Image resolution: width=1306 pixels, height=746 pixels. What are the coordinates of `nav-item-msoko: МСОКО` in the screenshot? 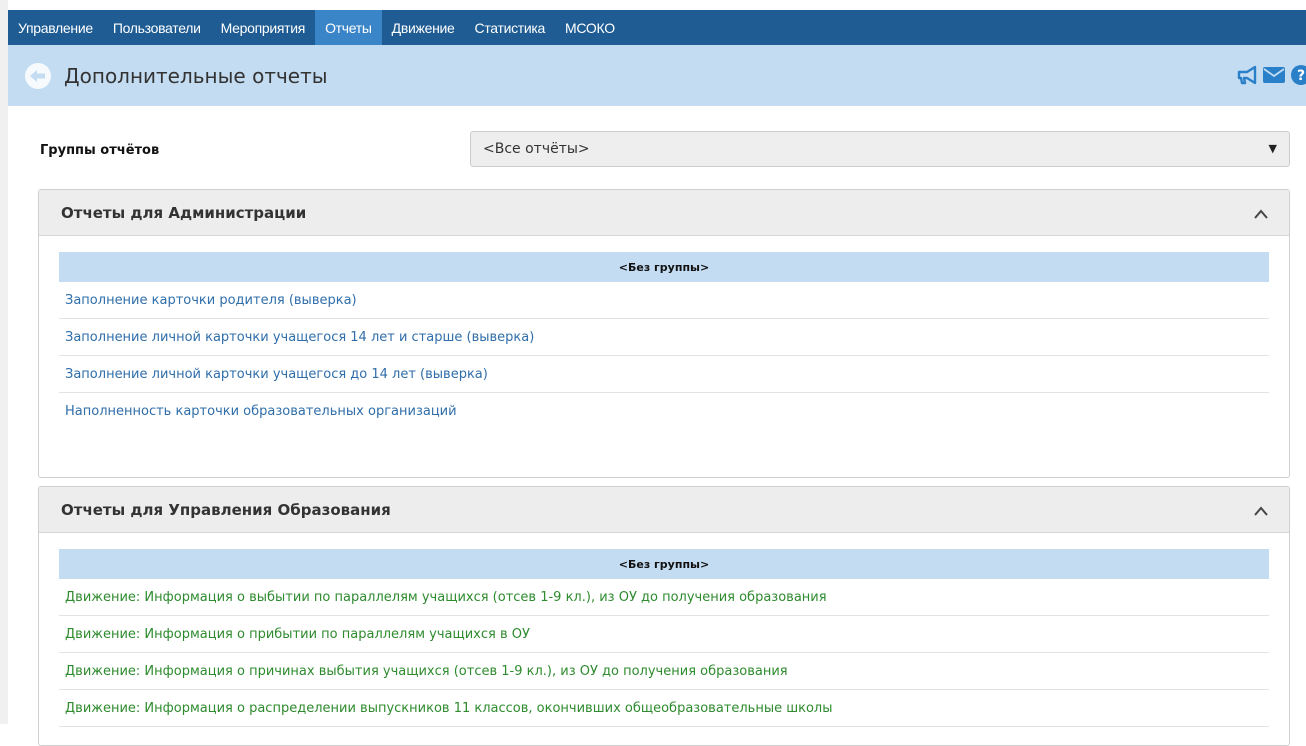 It's located at (590, 27).